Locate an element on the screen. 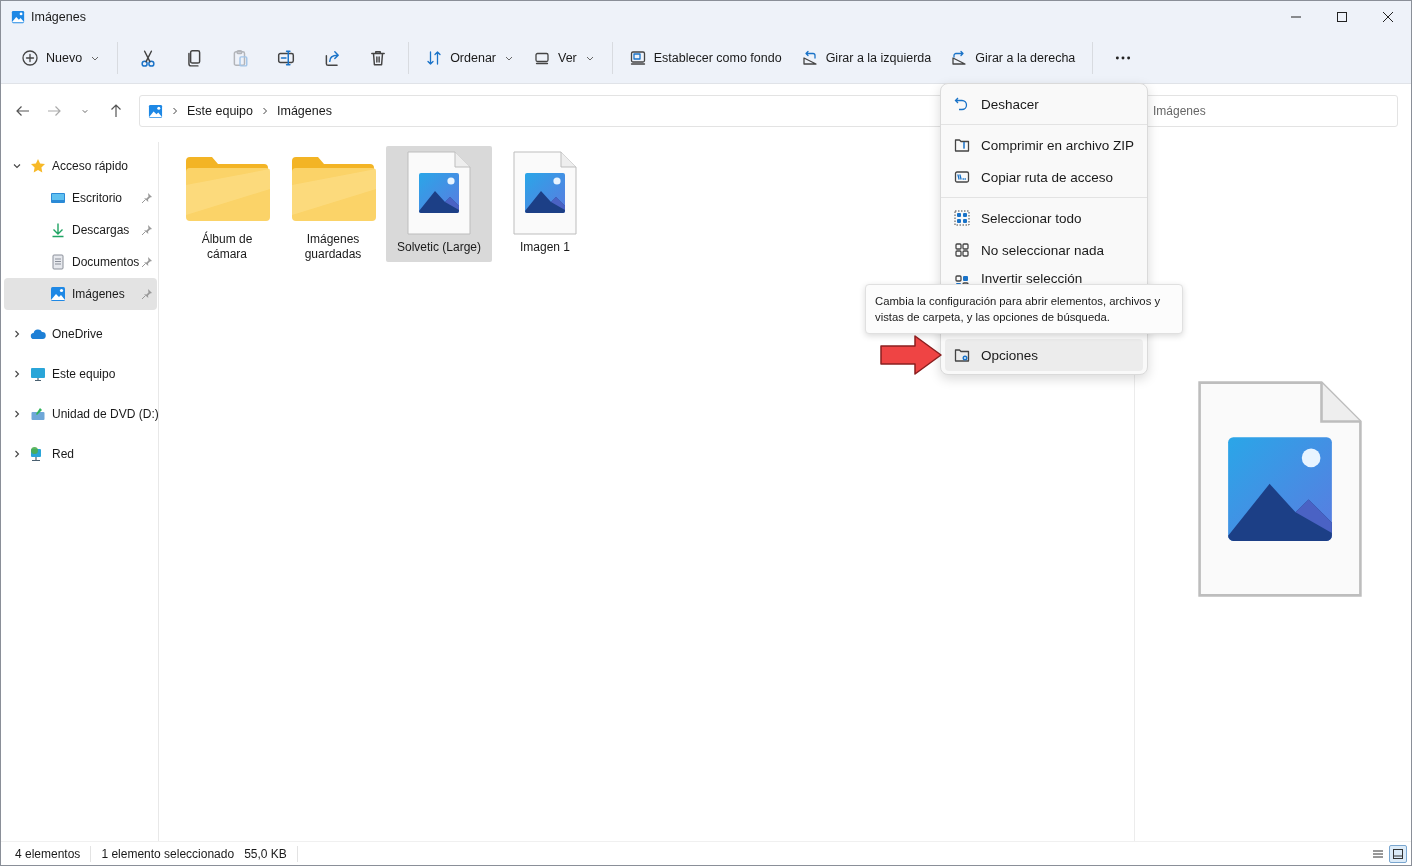 The image size is (1412, 866). sidebar-item: OneDrive is located at coordinates (80, 334).